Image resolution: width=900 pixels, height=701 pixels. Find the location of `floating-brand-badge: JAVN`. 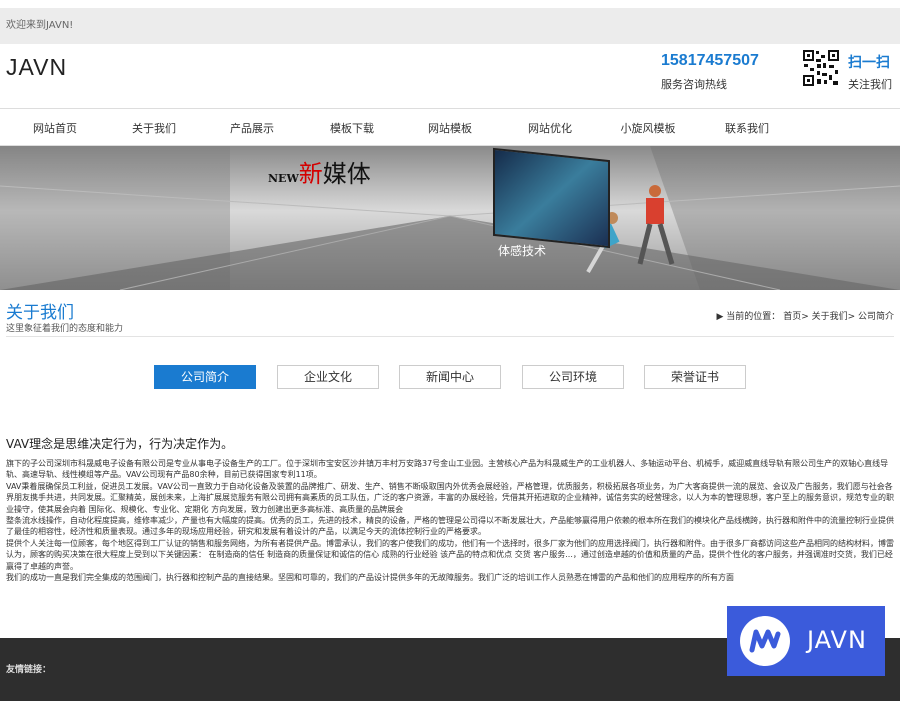

floating-brand-badge: JAVN is located at coordinates (806, 641).